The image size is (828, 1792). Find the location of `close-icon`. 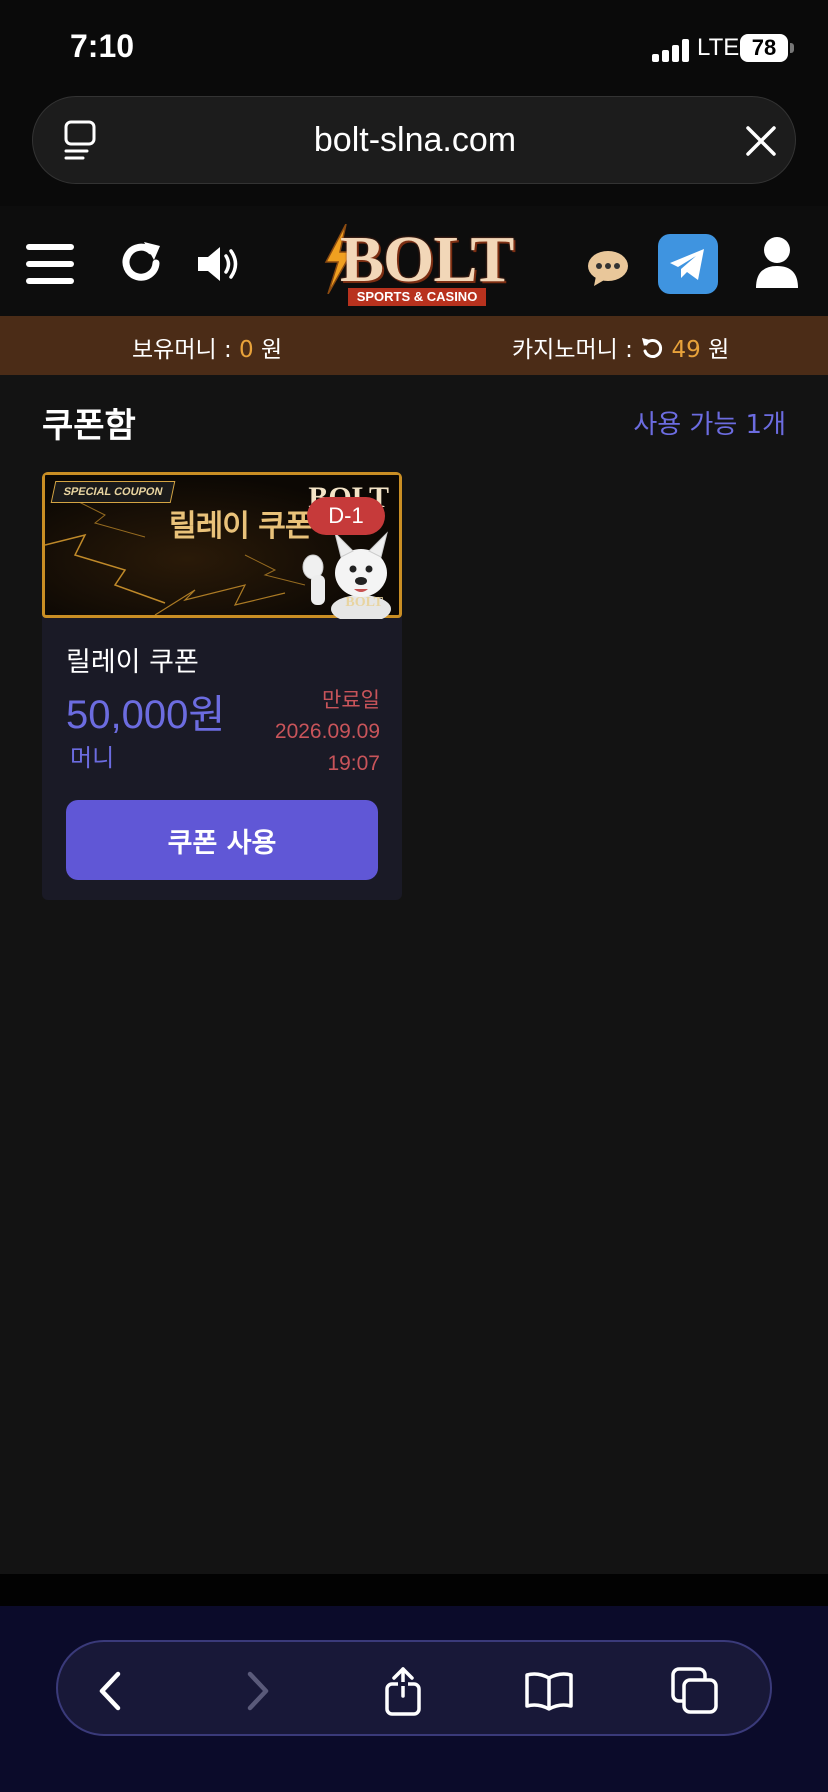

close-icon is located at coordinates (761, 141).